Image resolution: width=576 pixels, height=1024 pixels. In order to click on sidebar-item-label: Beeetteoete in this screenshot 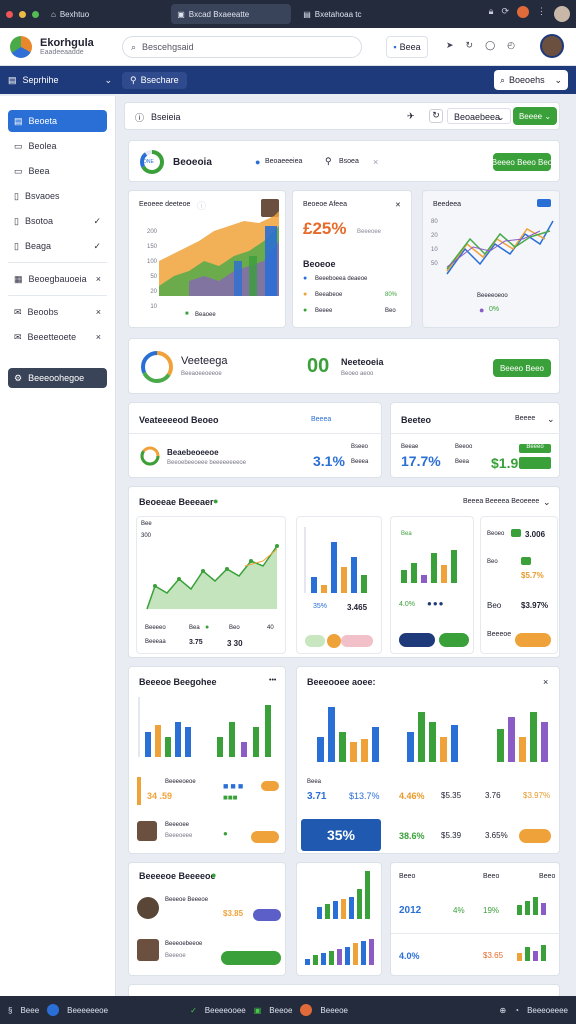, I will do `click(52, 337)`.